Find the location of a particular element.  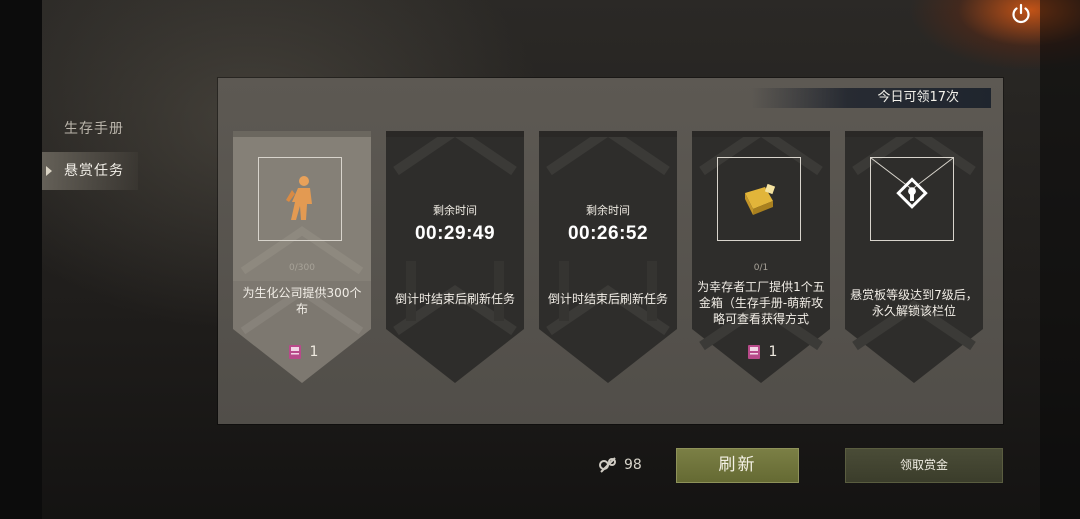

power-icon is located at coordinates (1021, 13).